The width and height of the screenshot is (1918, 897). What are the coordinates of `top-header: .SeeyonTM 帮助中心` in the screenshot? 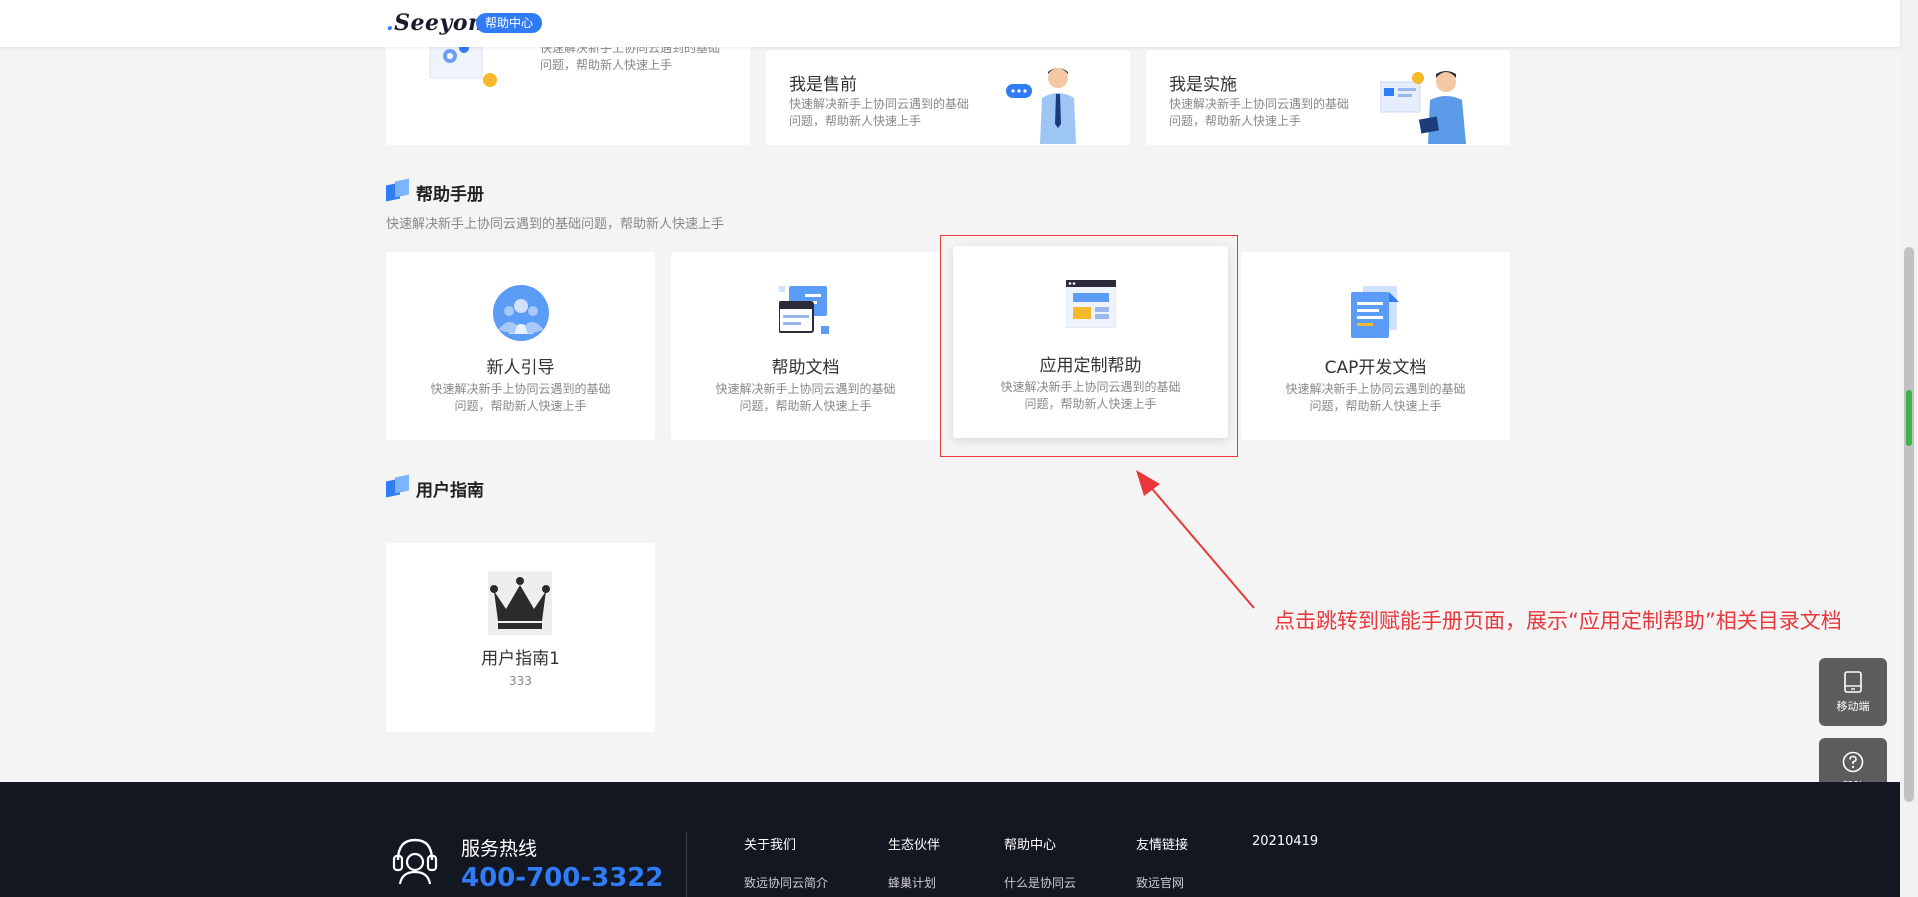 It's located at (950, 23).